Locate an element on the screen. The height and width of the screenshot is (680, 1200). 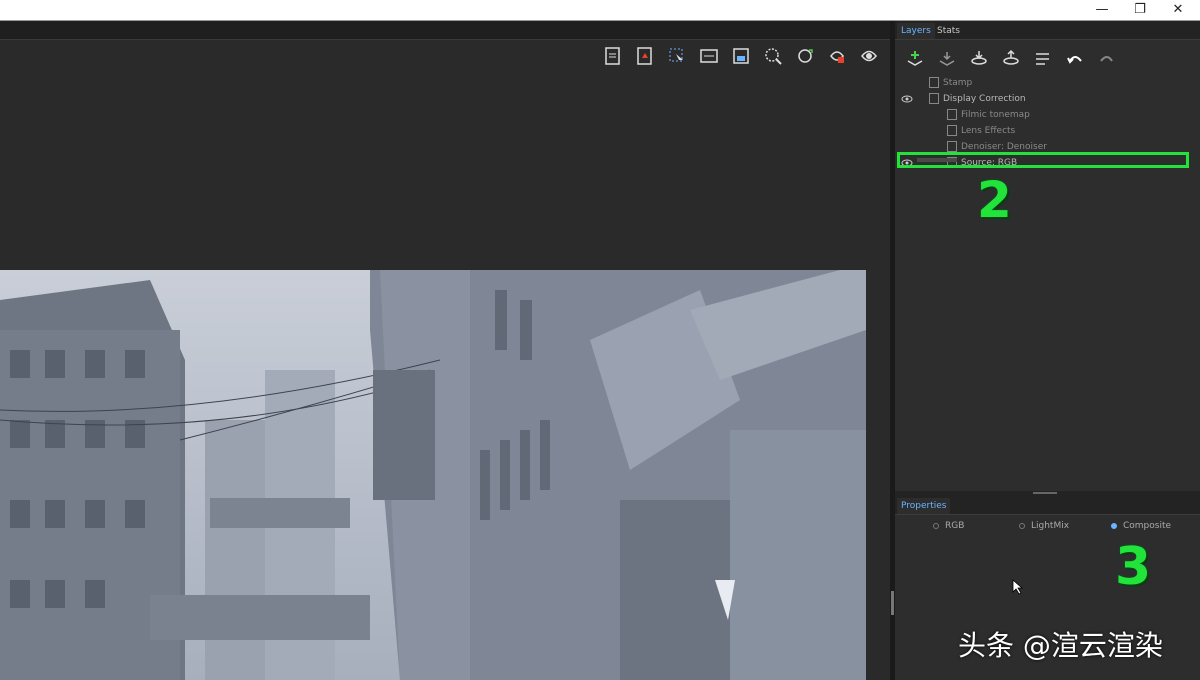
radio-composite: Composite is located at coordinates (1141, 526).